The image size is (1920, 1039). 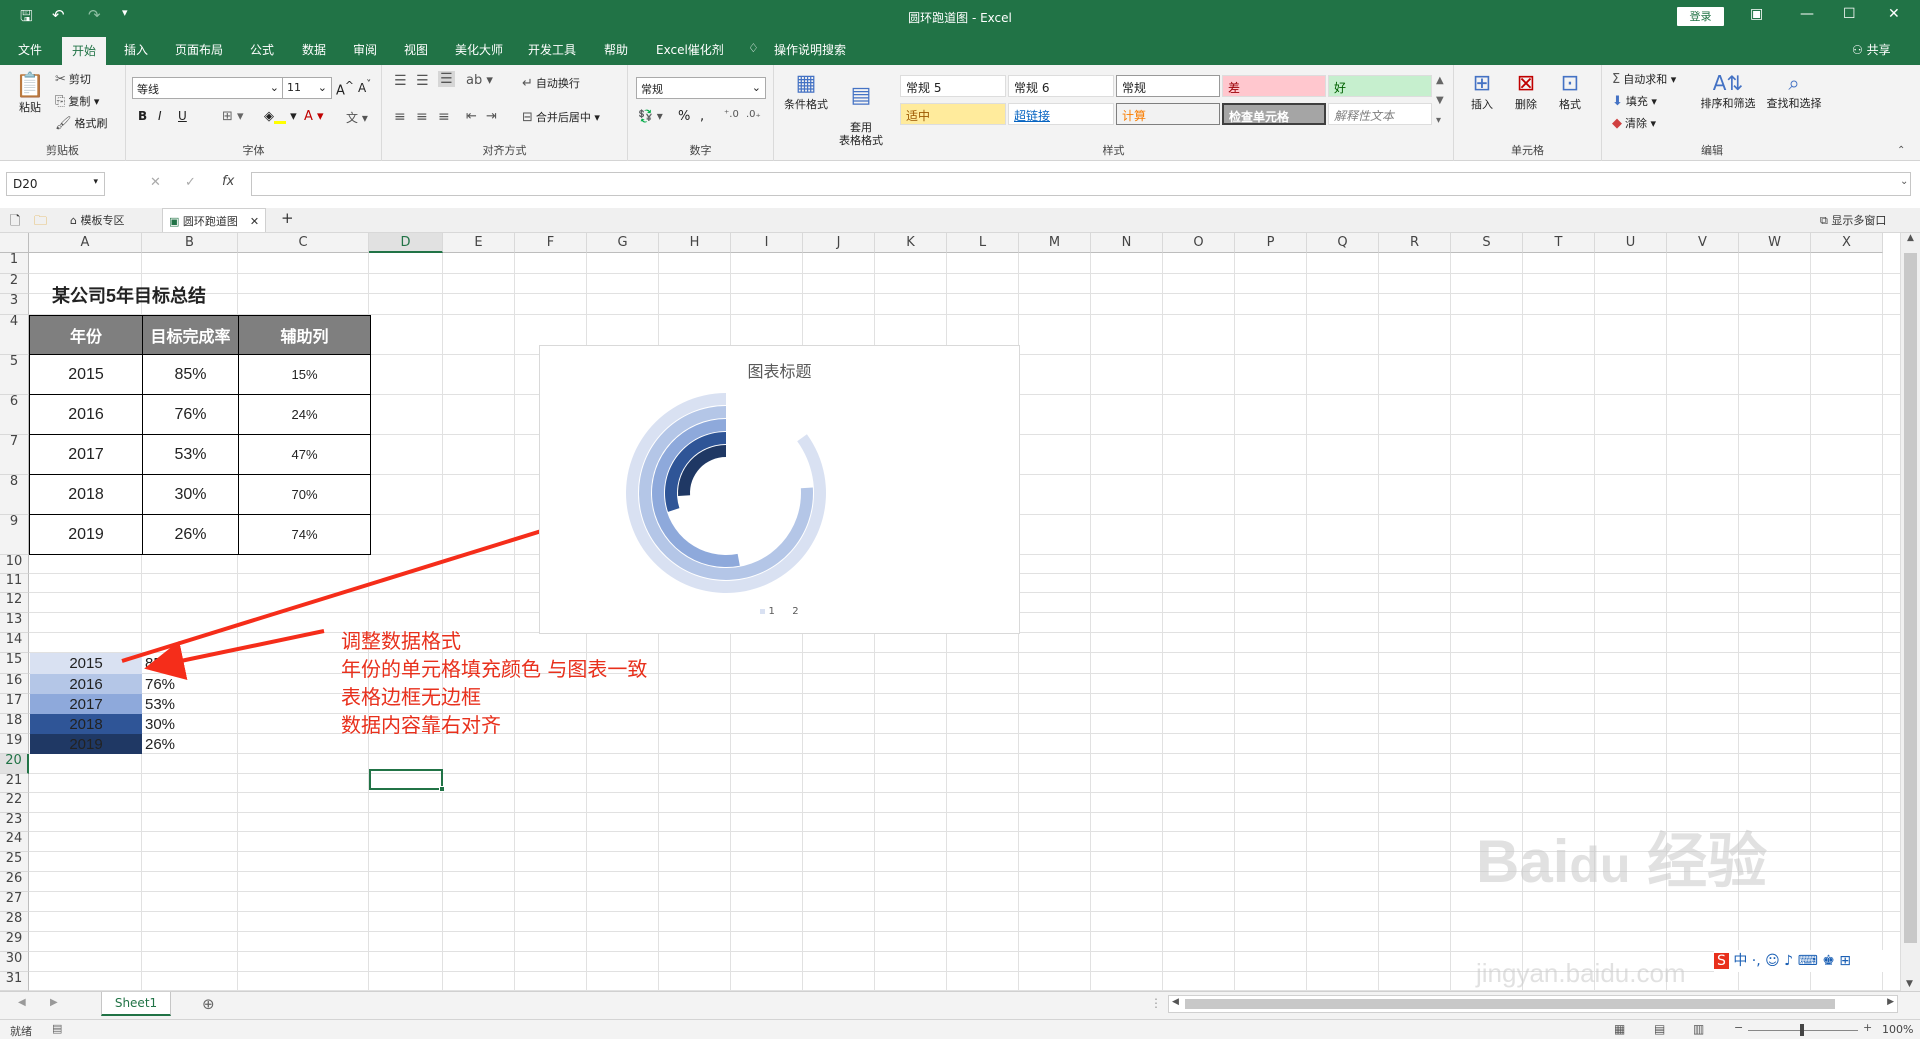 I want to click on scroll-right-icon: ▶, so click(x=1890, y=1002).